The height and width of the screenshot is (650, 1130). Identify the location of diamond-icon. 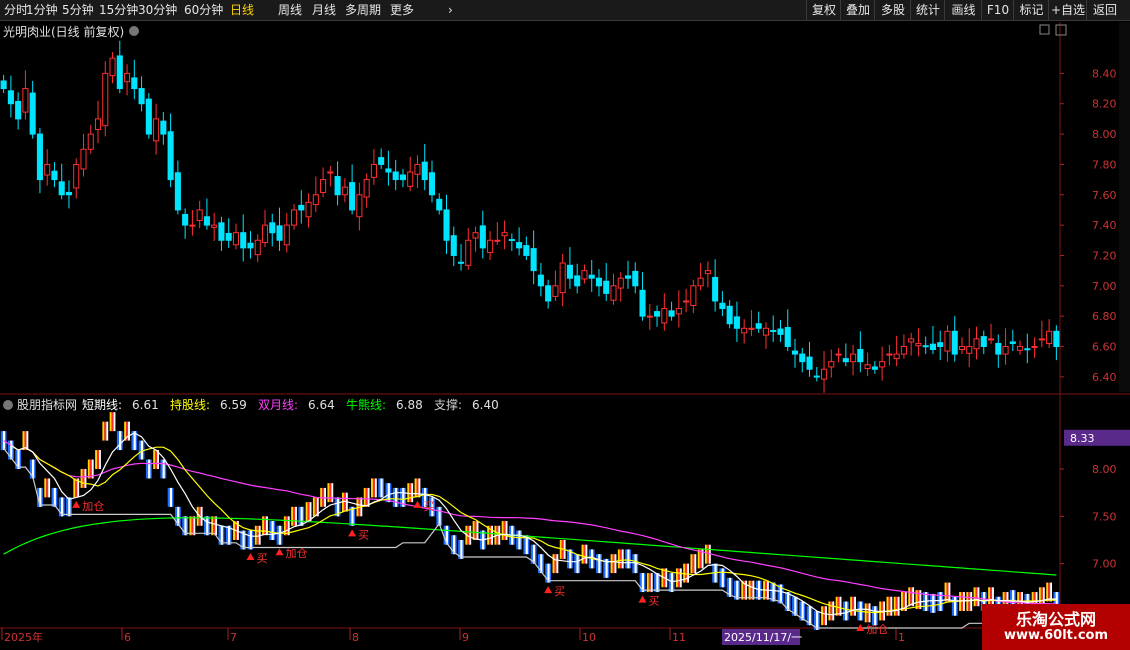
(1044, 29).